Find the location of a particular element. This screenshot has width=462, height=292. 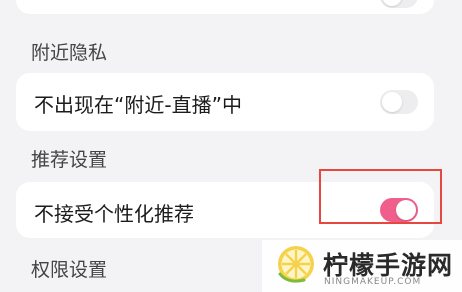

highlight-annotation-box is located at coordinates (380, 196).